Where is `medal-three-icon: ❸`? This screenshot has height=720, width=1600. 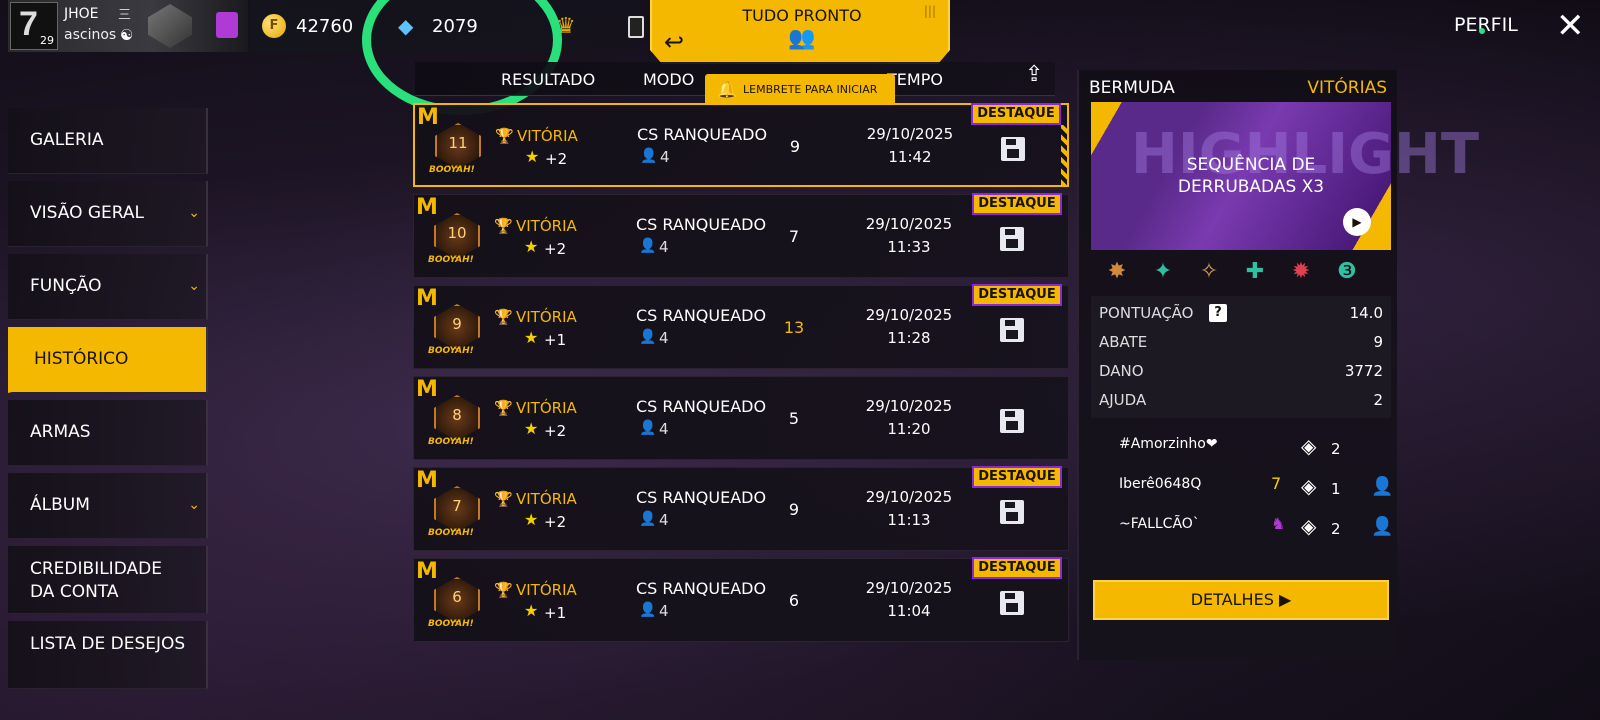 medal-three-icon: ❸ is located at coordinates (1347, 272).